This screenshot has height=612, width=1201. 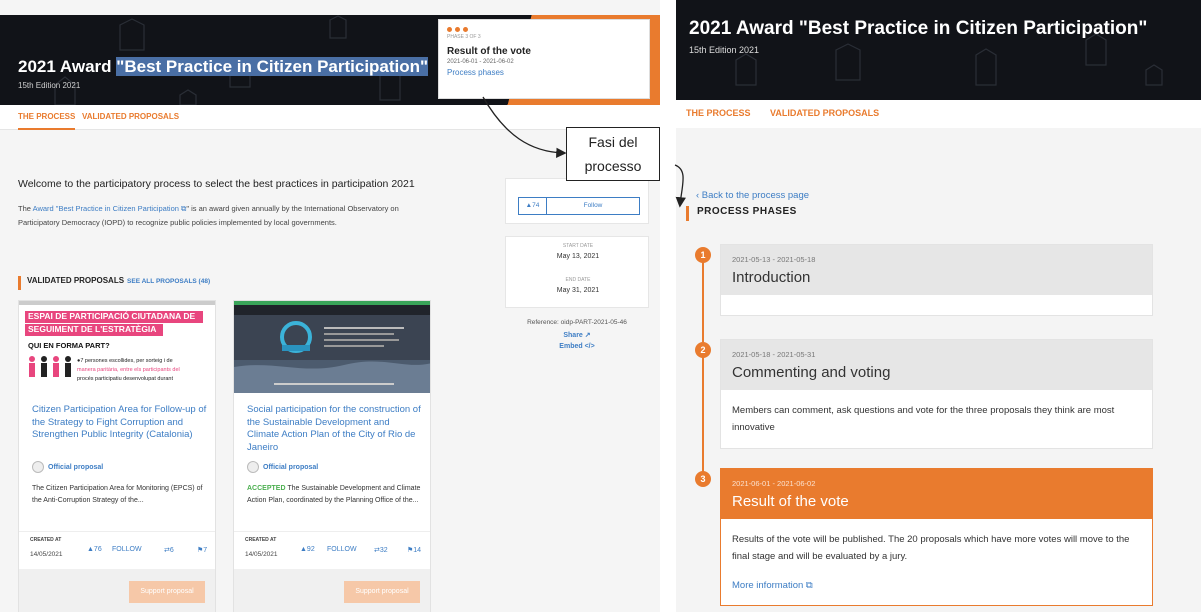 What do you see at coordinates (125, 379) in the screenshot?
I see `image-text: procés participatiu desenvolupat durant` at bounding box center [125, 379].